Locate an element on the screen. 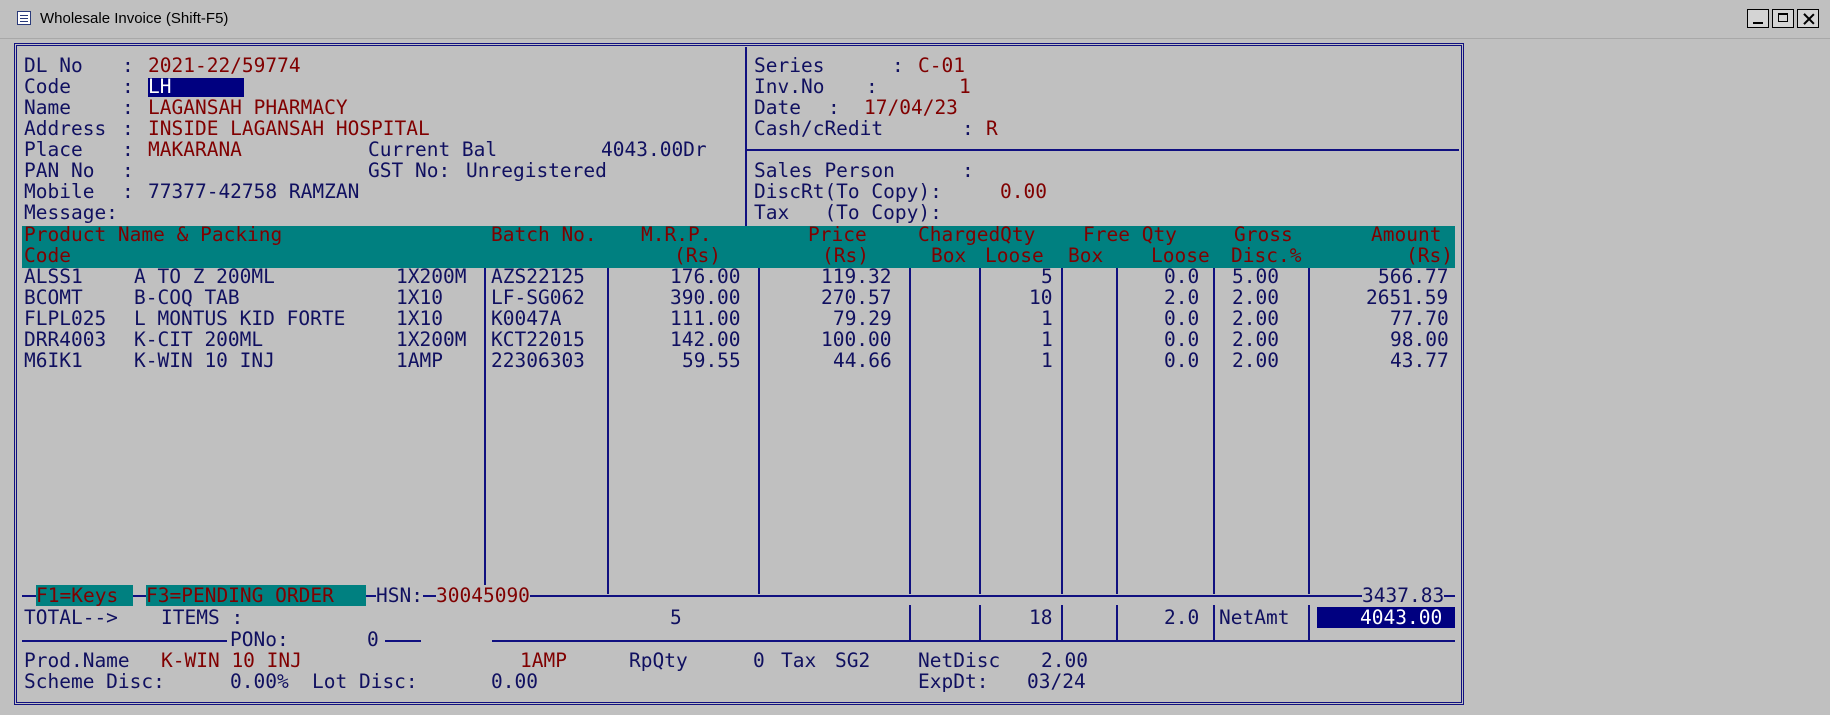 This screenshot has width=1830, height=715. series-label: Series is located at coordinates (789, 65).